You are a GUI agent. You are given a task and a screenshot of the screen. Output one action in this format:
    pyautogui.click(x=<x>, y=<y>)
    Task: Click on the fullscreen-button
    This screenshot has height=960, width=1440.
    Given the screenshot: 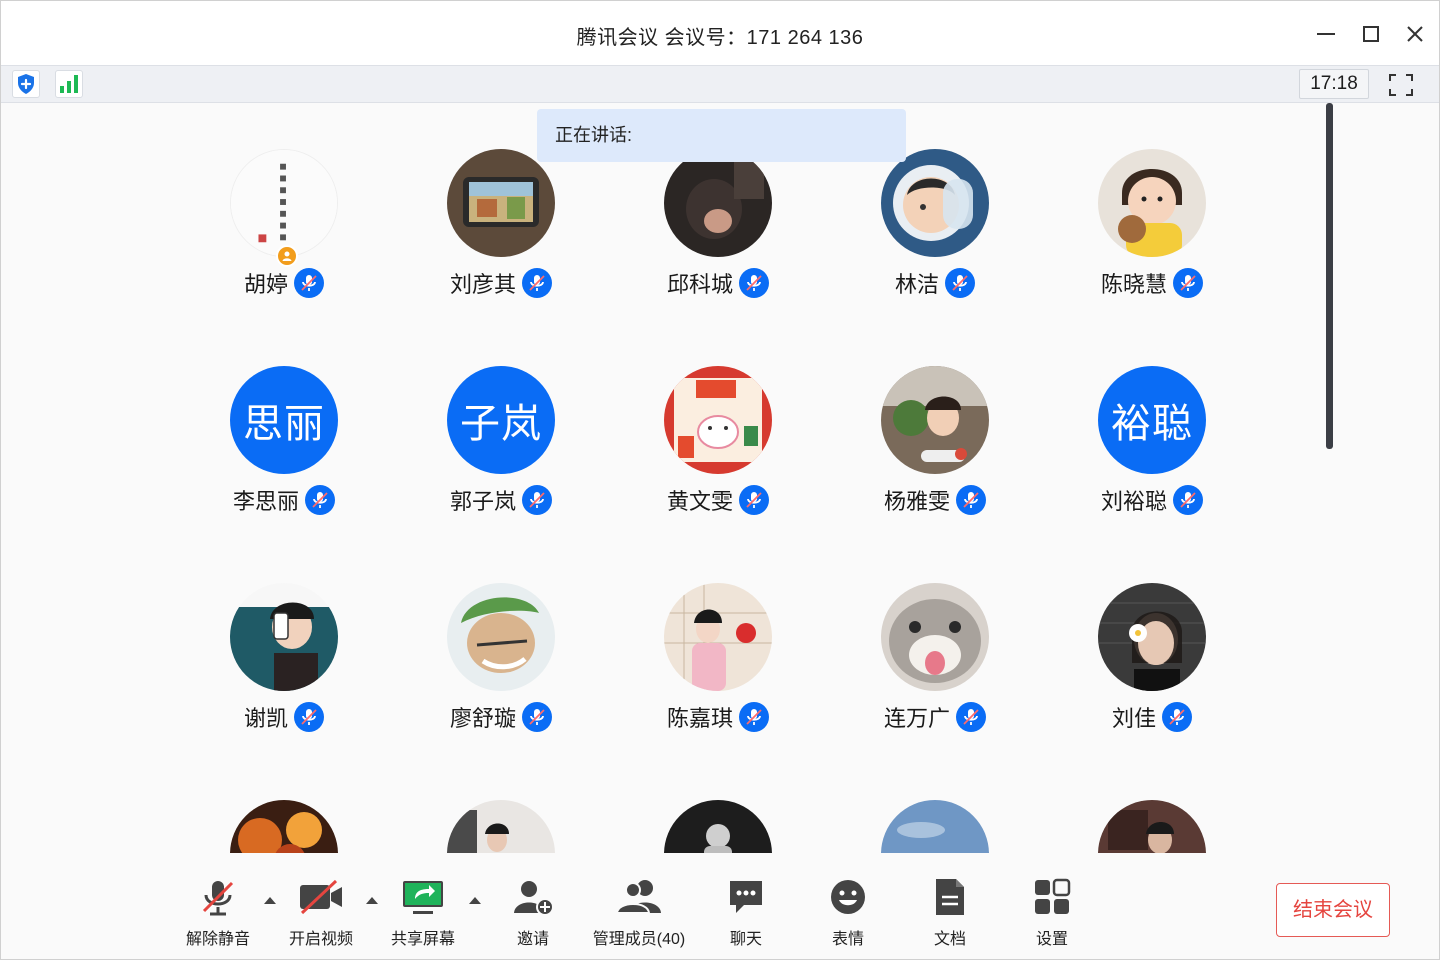 What is the action you would take?
    pyautogui.click(x=1401, y=85)
    